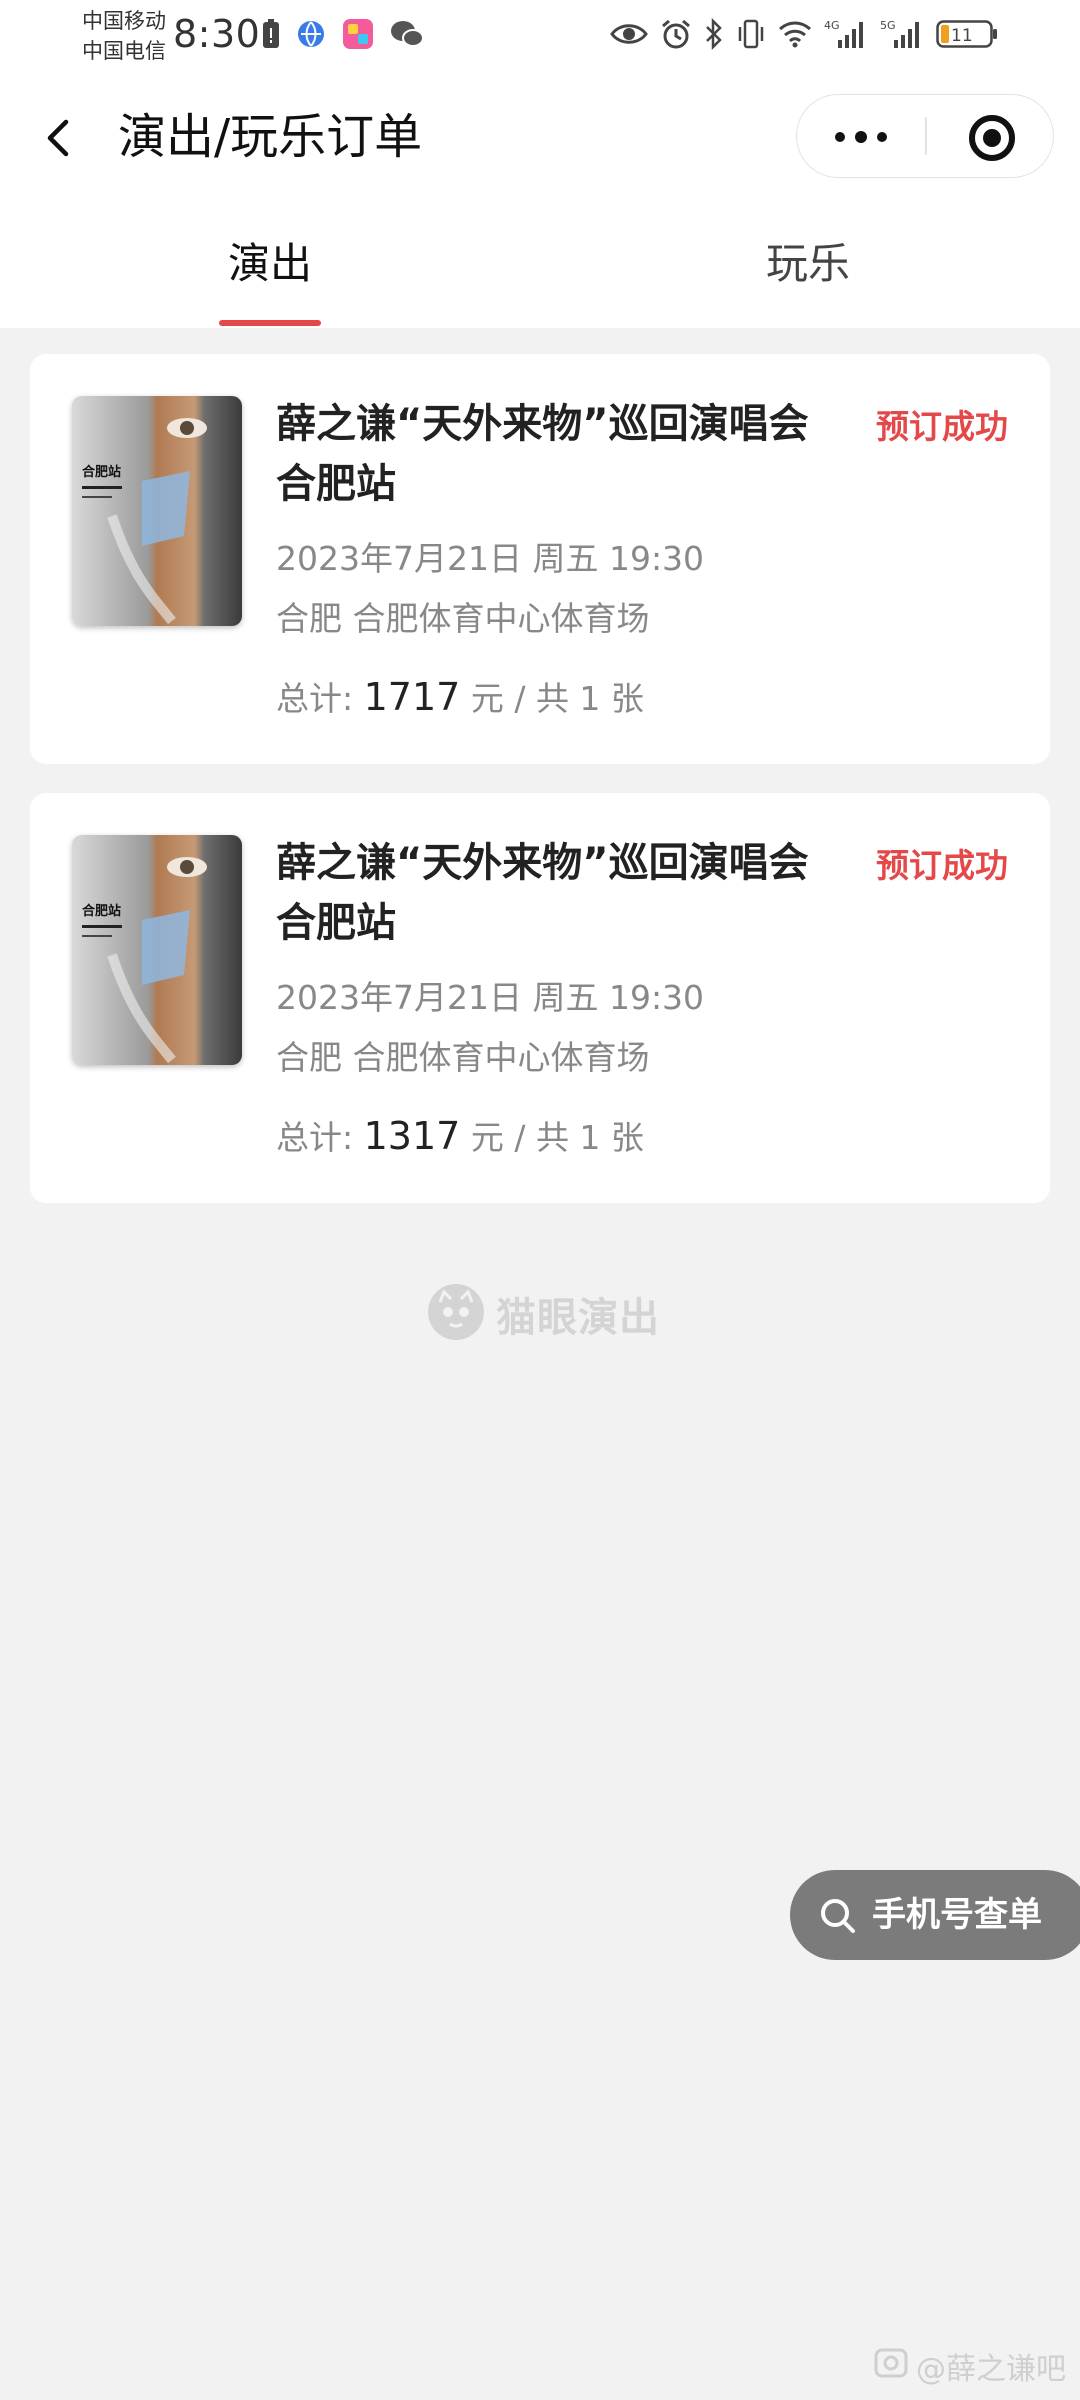 The height and width of the screenshot is (2400, 1080). What do you see at coordinates (832, 25) in the screenshot?
I see `svg-text: 4G` at bounding box center [832, 25].